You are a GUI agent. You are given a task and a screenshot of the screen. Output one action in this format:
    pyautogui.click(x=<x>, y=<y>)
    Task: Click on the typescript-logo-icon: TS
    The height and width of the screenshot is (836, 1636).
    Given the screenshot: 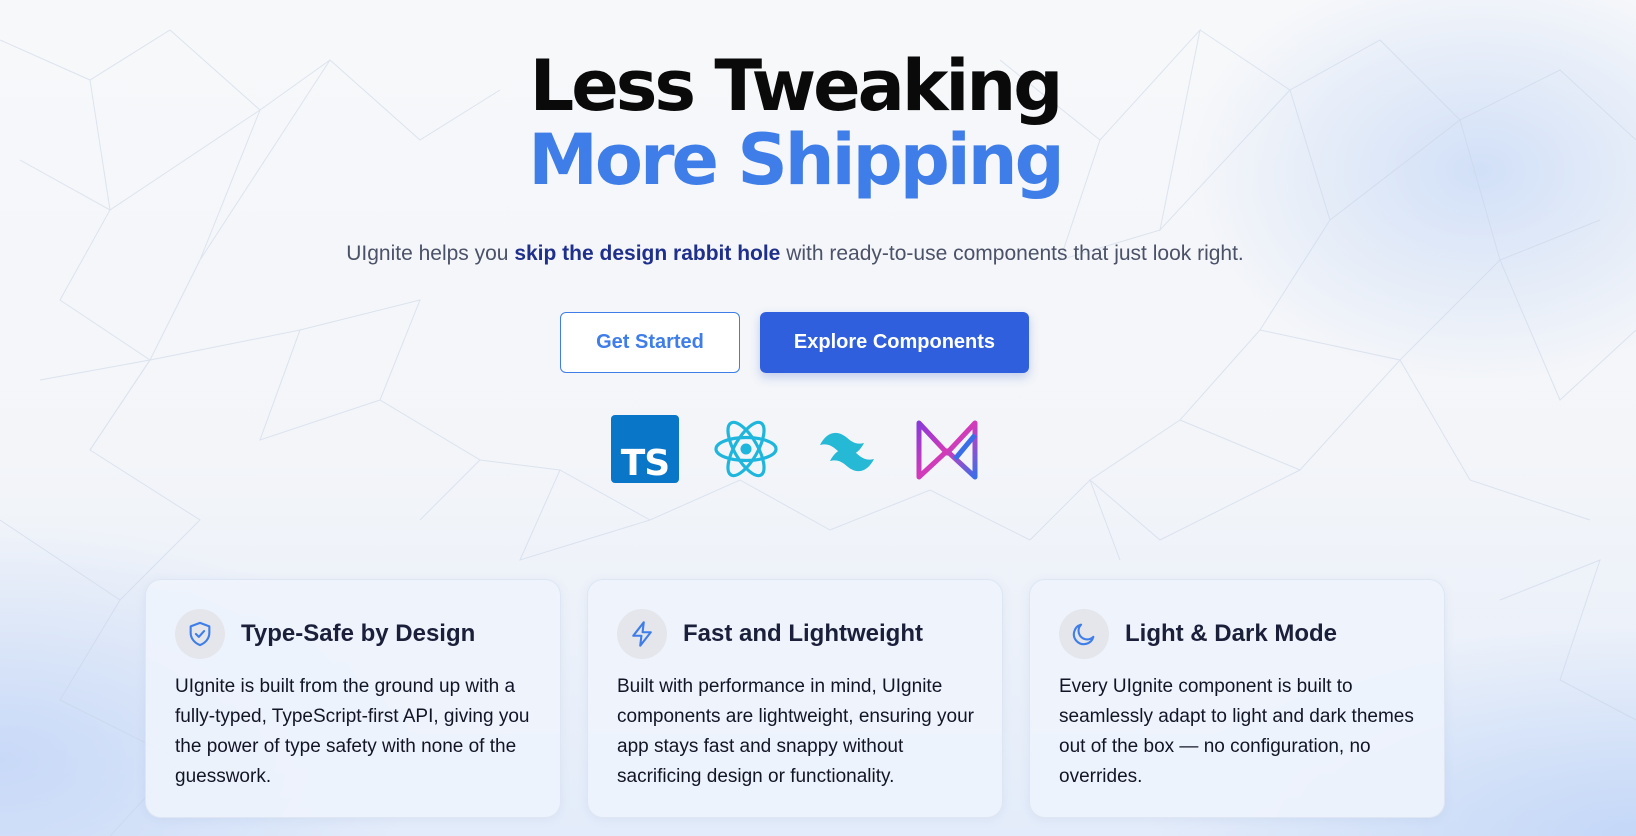 What is the action you would take?
    pyautogui.click(x=646, y=450)
    